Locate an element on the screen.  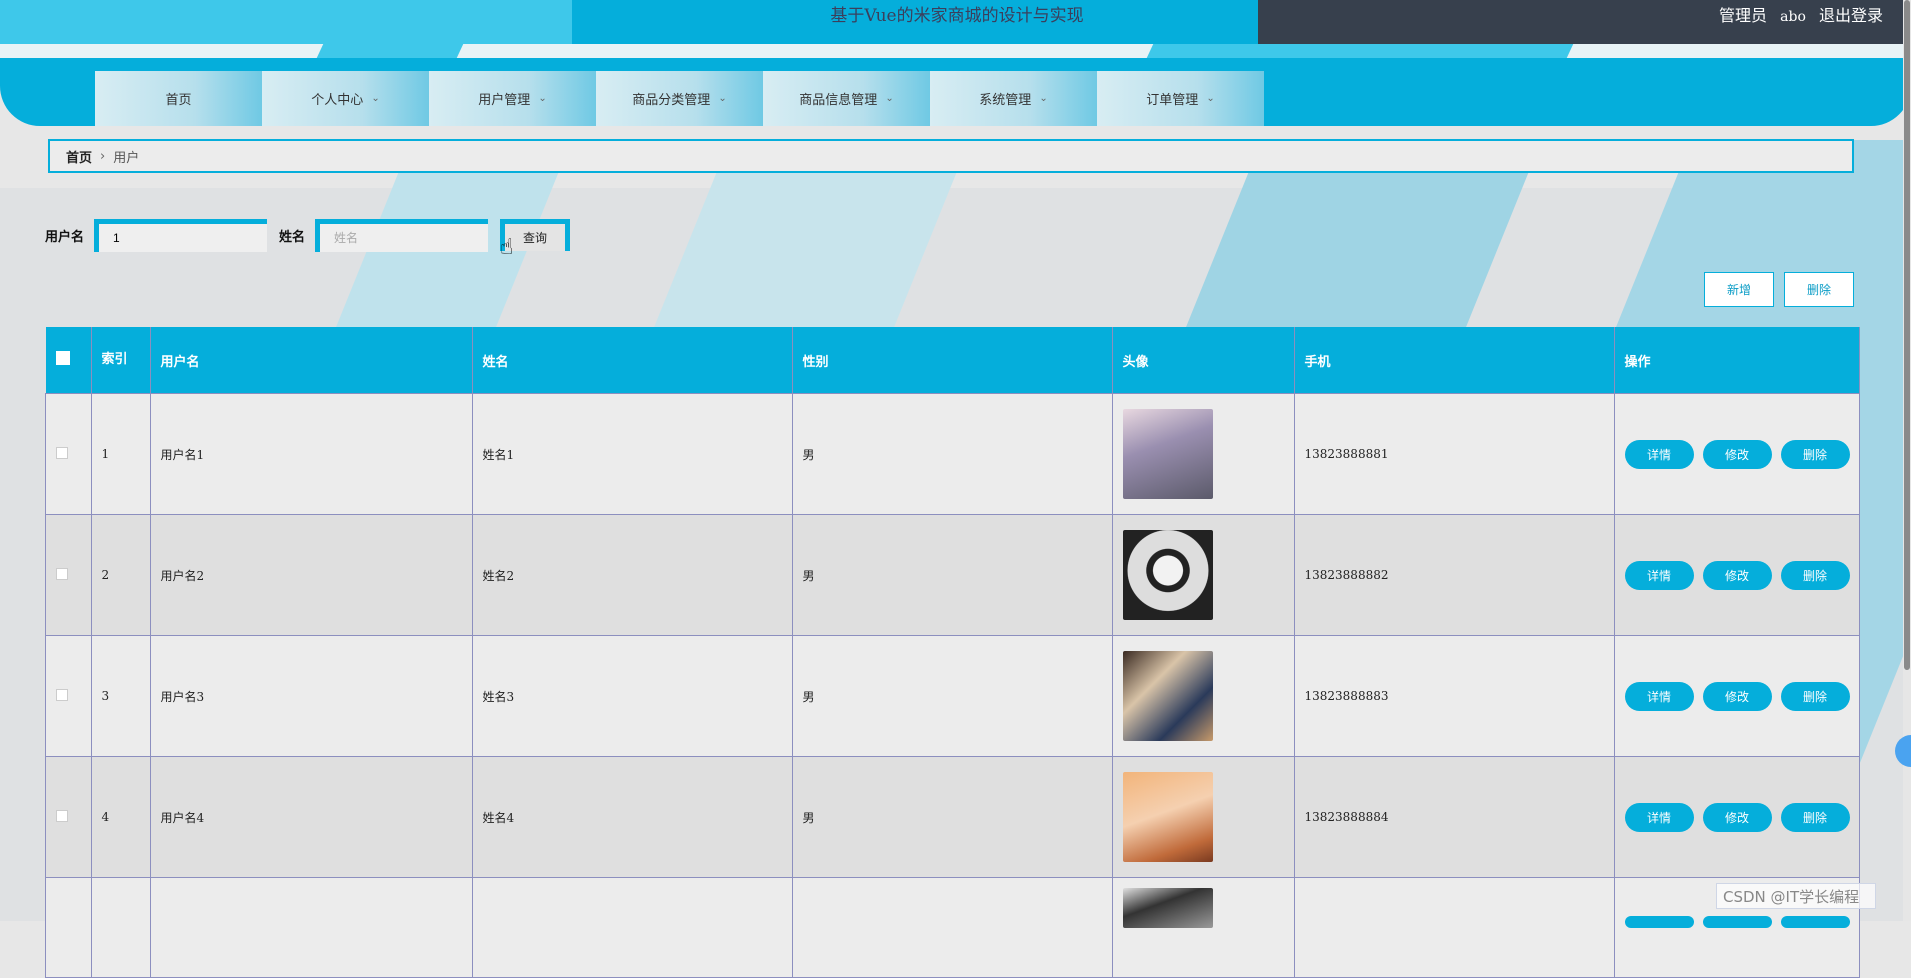
nav-item-4: 商品信息管理 ⌄ is located at coordinates (846, 98).